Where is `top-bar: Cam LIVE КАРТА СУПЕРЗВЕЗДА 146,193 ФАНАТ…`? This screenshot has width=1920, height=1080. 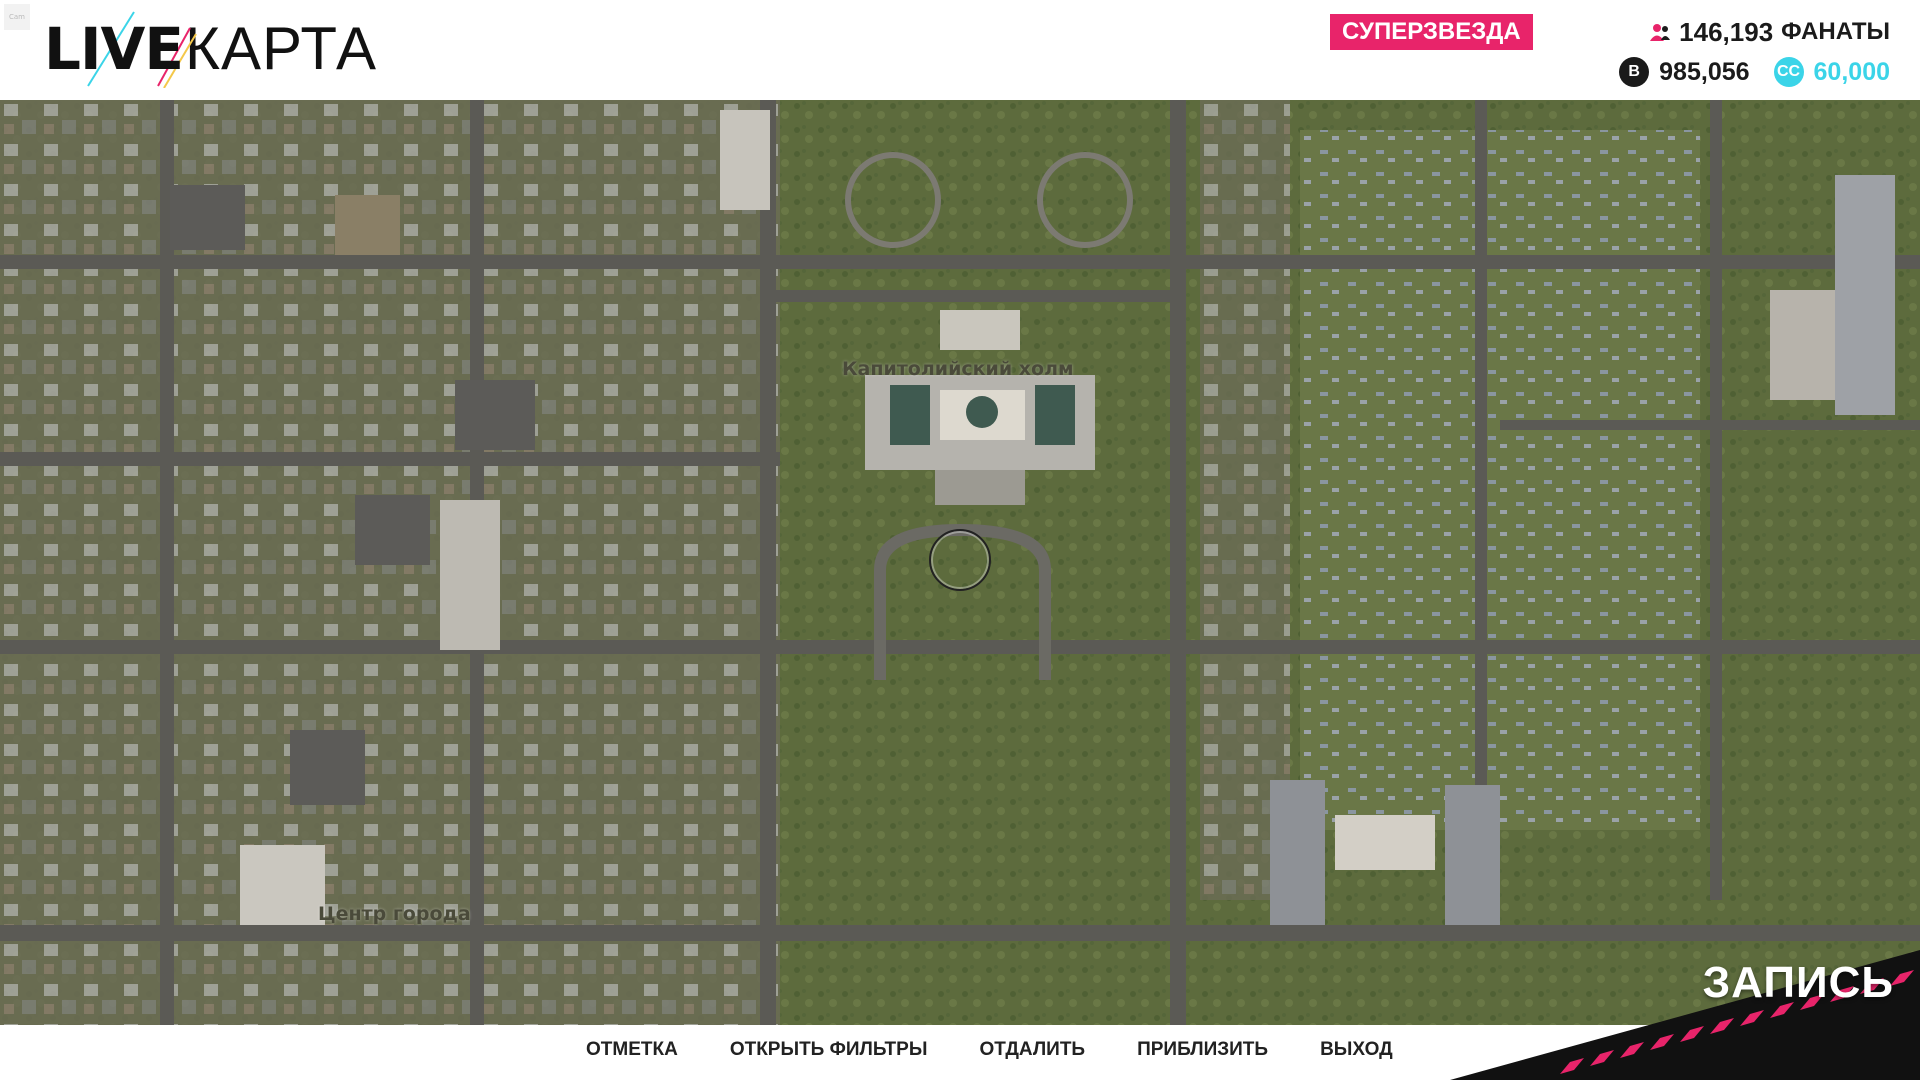 top-bar: Cam LIVE КАРТА СУПЕРЗВЕЗДА 146,193 ФАНАТ… is located at coordinates (960, 50).